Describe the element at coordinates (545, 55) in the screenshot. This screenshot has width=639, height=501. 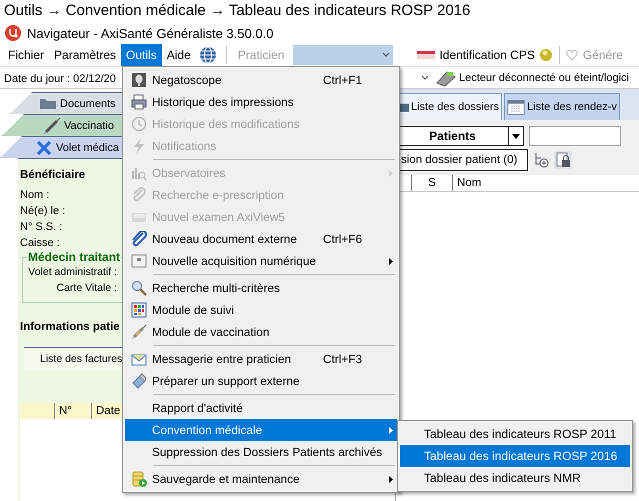
I see `dot-icon` at that location.